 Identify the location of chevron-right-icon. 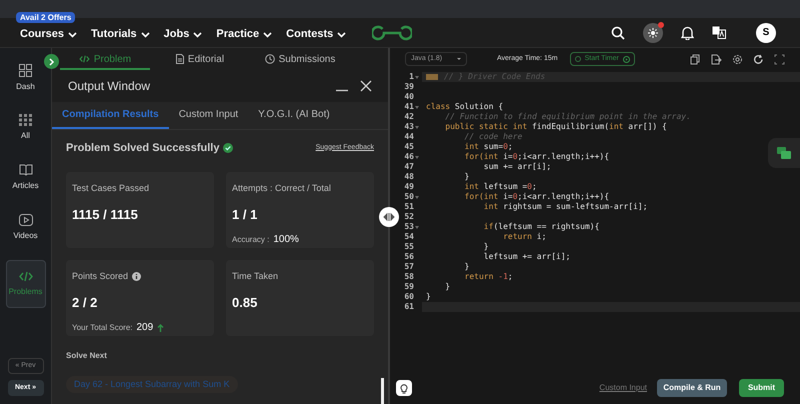
(51, 62).